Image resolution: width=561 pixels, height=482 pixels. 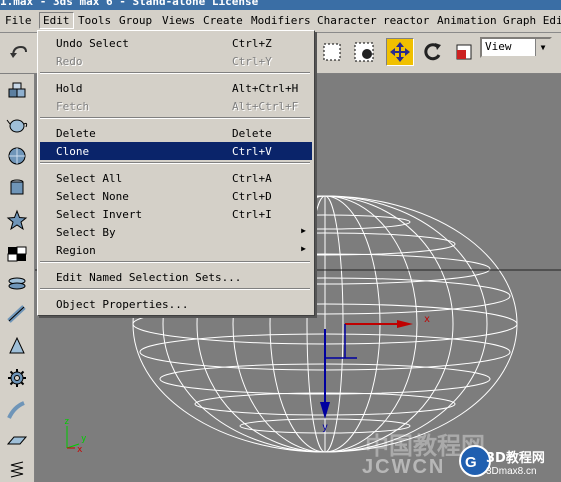 I want to click on watermark-site: 3Dmax8.cn, so click(x=511, y=471).